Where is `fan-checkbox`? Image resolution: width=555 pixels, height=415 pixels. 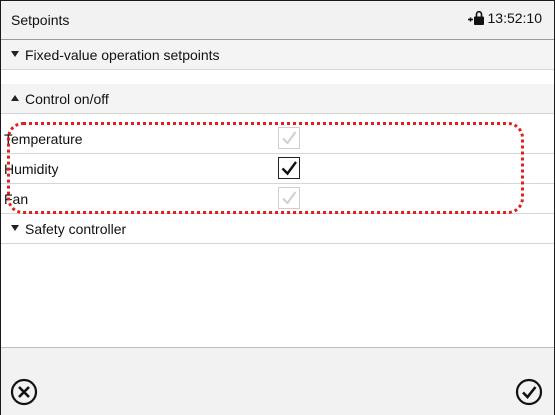
fan-checkbox is located at coordinates (289, 198).